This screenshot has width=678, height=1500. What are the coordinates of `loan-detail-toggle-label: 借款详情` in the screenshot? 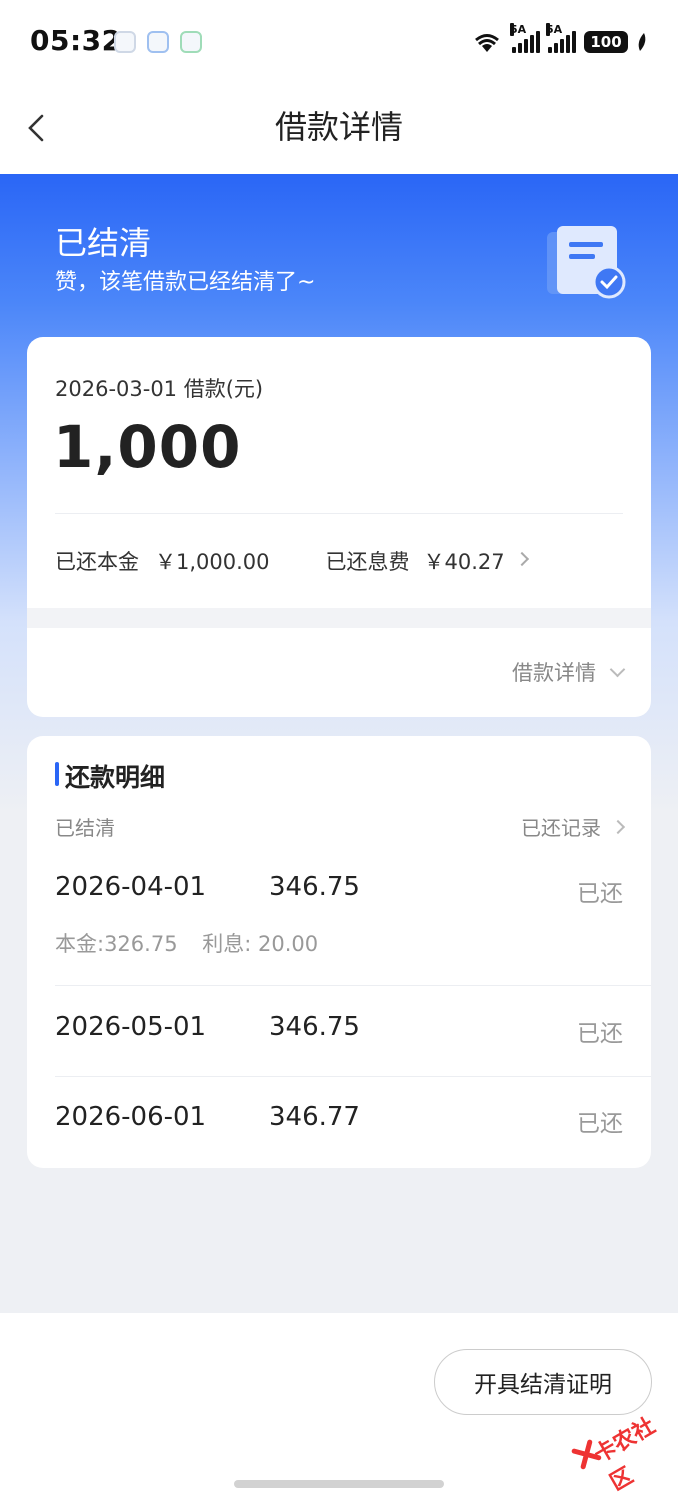 It's located at (554, 673).